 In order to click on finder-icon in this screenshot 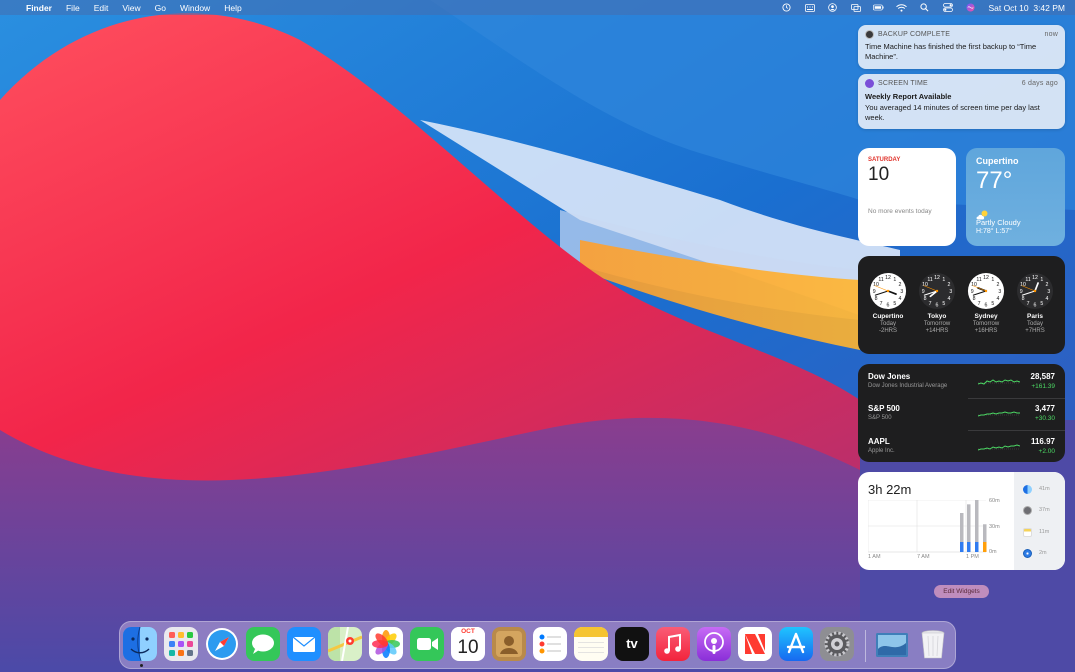, I will do `click(140, 644)`.